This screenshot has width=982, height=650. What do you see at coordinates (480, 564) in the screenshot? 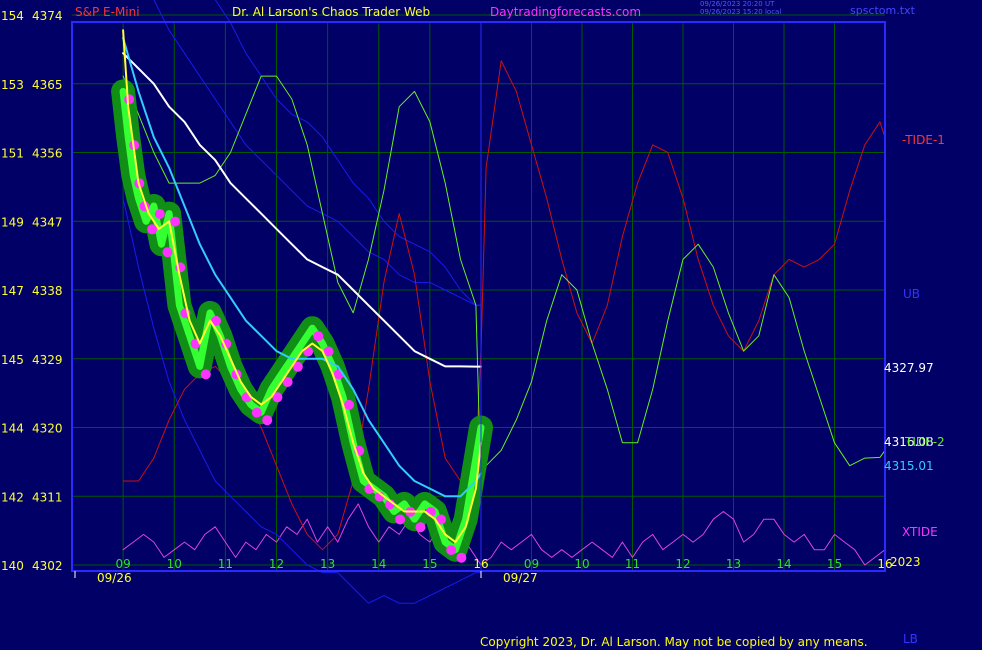
I see `x-tick-label: 16` at bounding box center [480, 564].